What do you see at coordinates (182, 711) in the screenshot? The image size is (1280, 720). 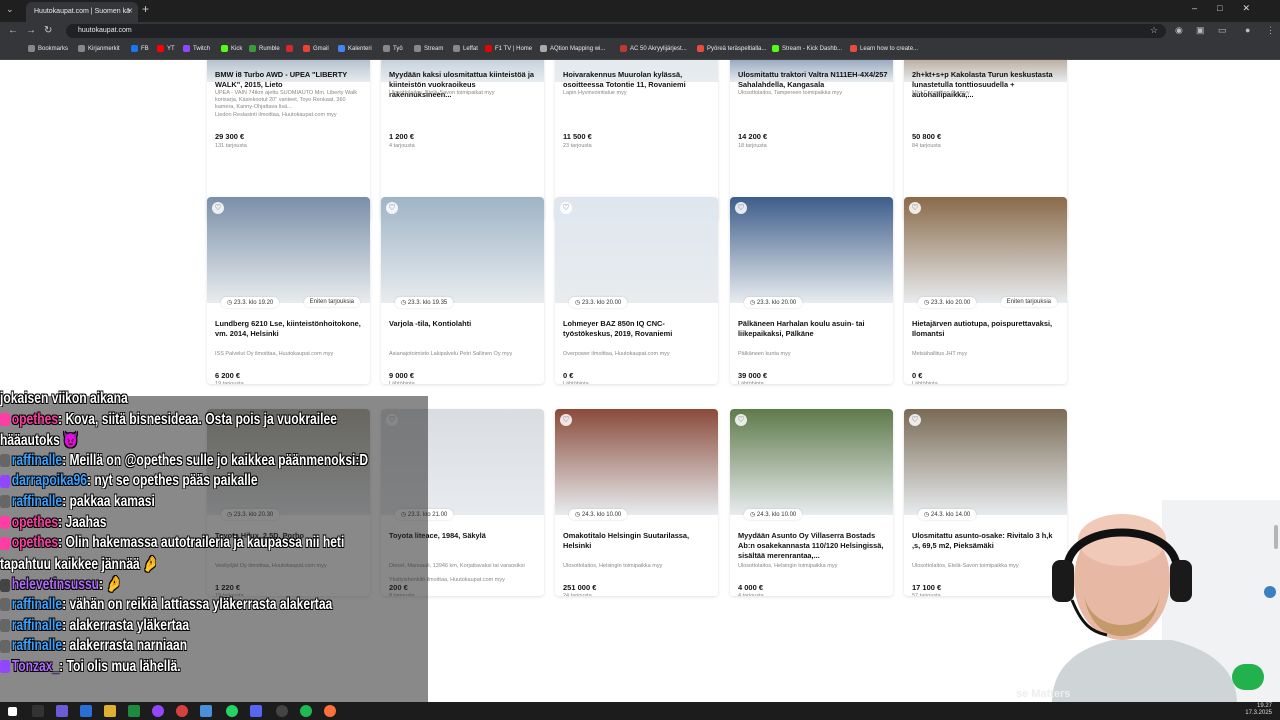 I see `chrome-icon` at bounding box center [182, 711].